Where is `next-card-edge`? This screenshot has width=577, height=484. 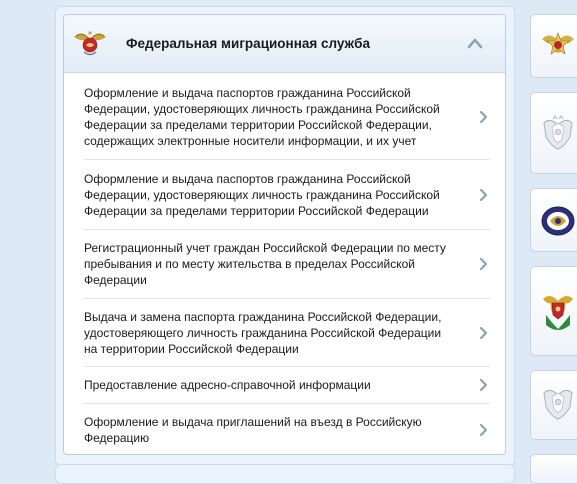 next-card-edge is located at coordinates (285, 474).